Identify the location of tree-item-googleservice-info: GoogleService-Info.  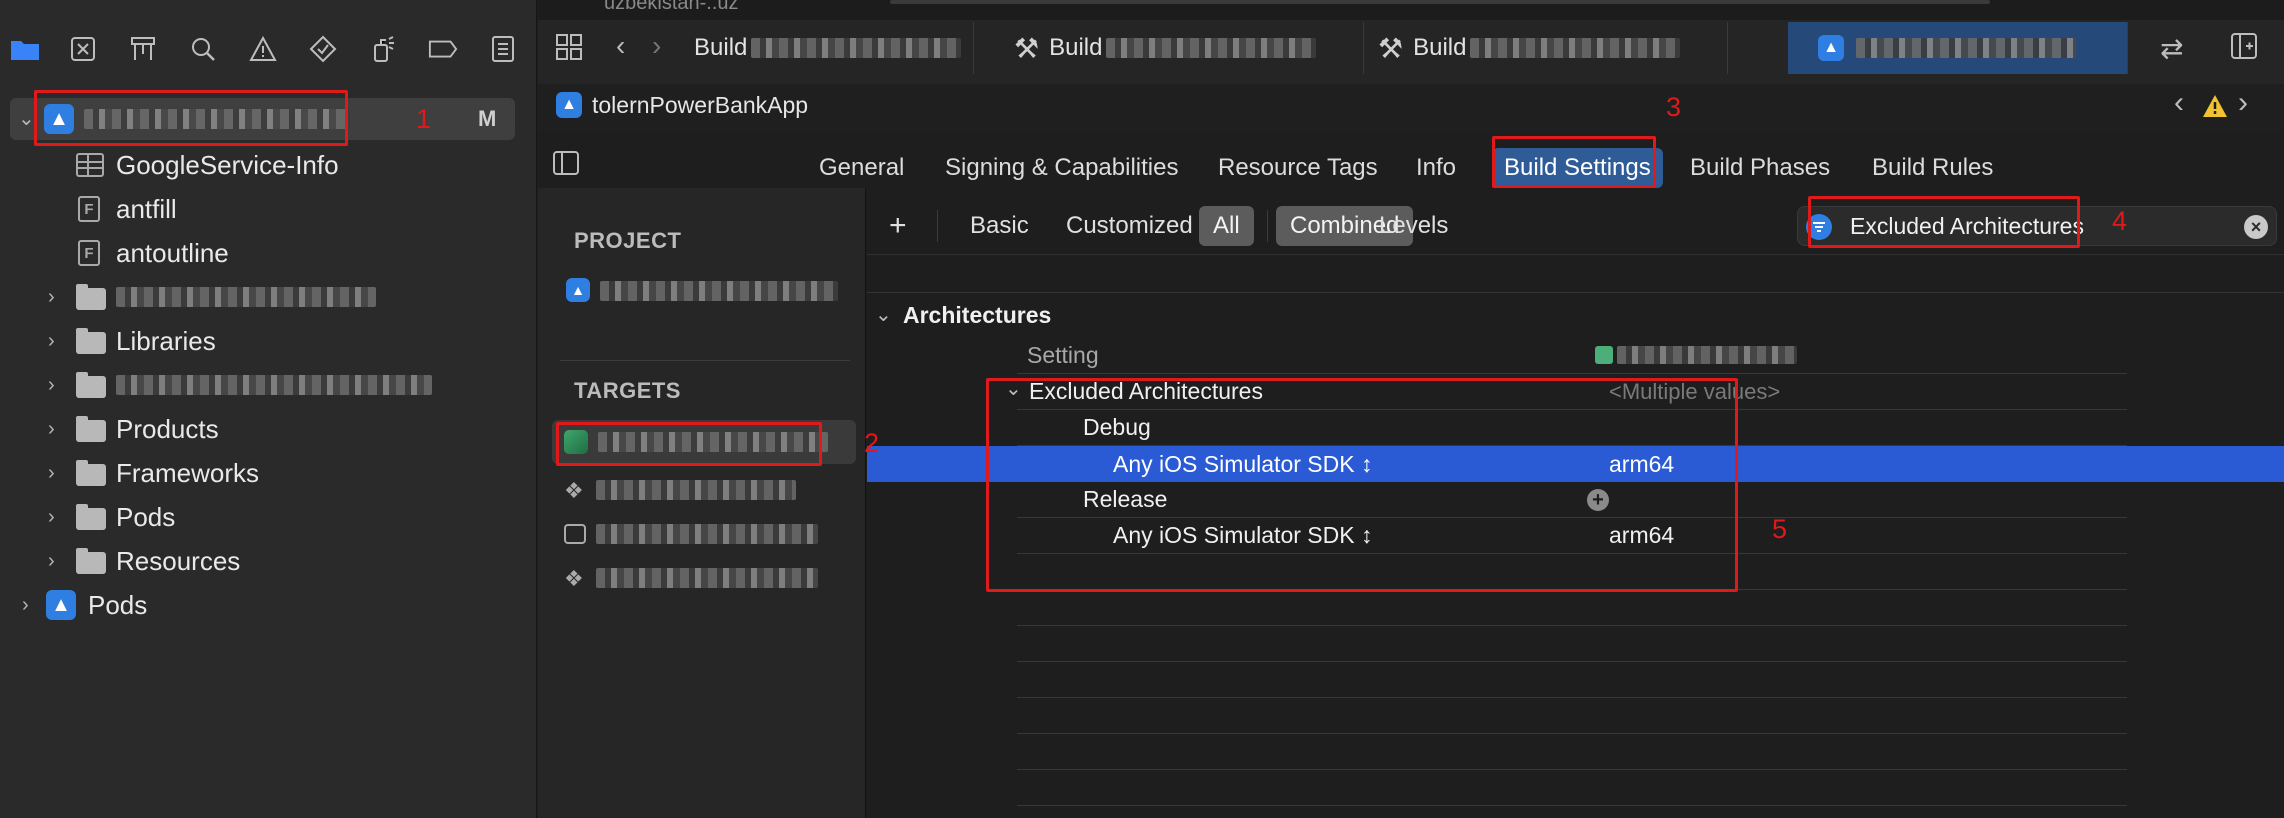
(268, 165).